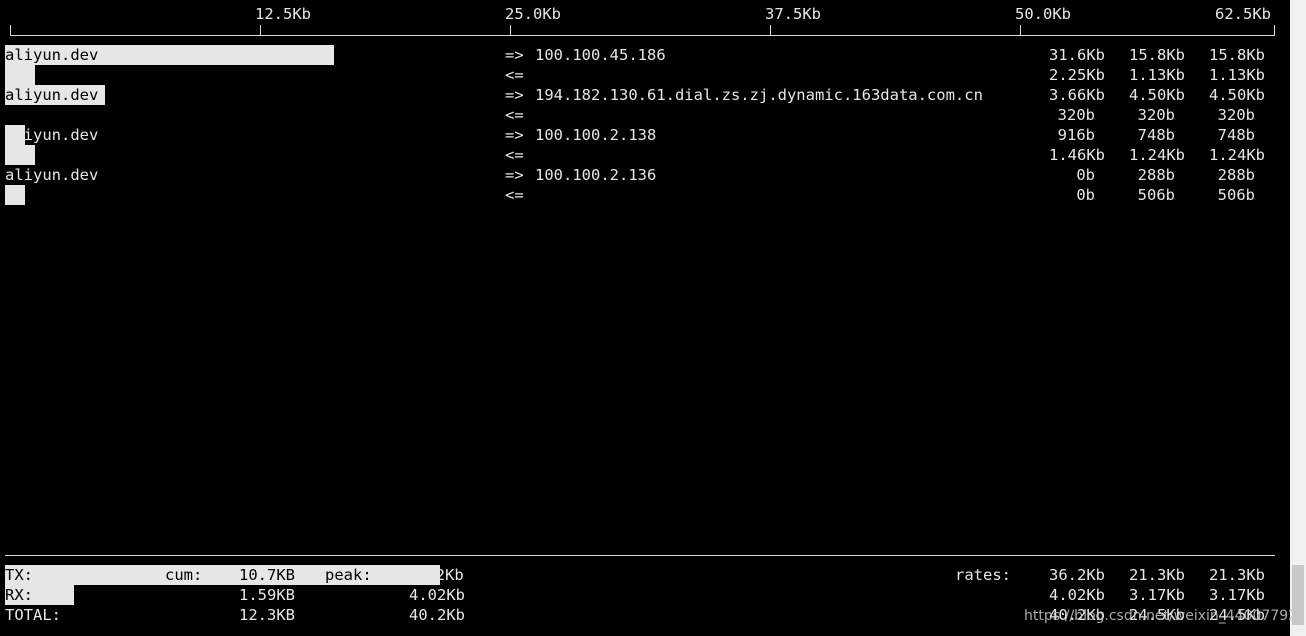 This screenshot has width=1306, height=636. I want to click on tx-rate-40s: 21.3Kb, so click(1237, 575).